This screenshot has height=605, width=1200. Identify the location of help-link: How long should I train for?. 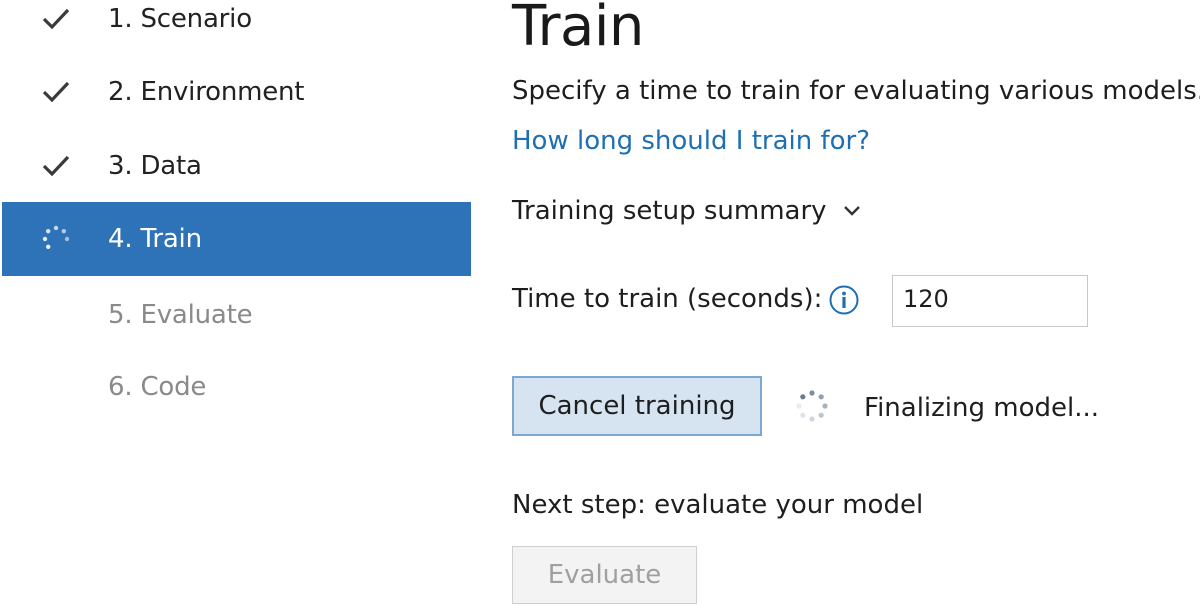
(691, 141).